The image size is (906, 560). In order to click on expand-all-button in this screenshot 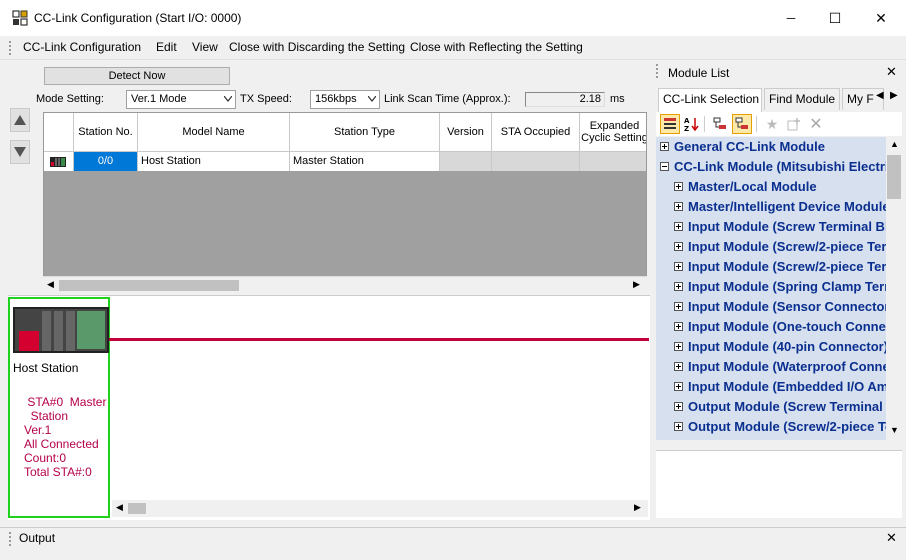, I will do `click(742, 124)`.